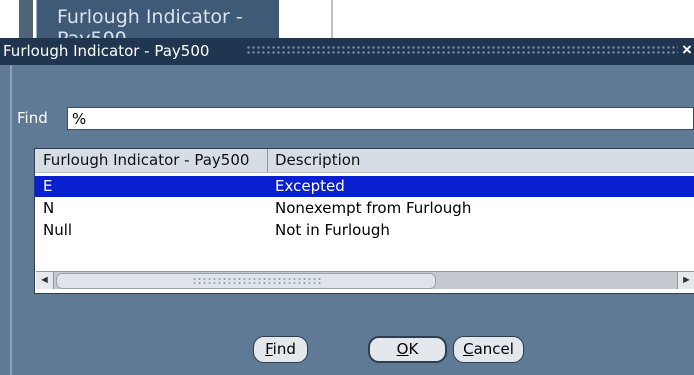 This screenshot has width=694, height=375. I want to click on column-header-description: Description, so click(317, 160).